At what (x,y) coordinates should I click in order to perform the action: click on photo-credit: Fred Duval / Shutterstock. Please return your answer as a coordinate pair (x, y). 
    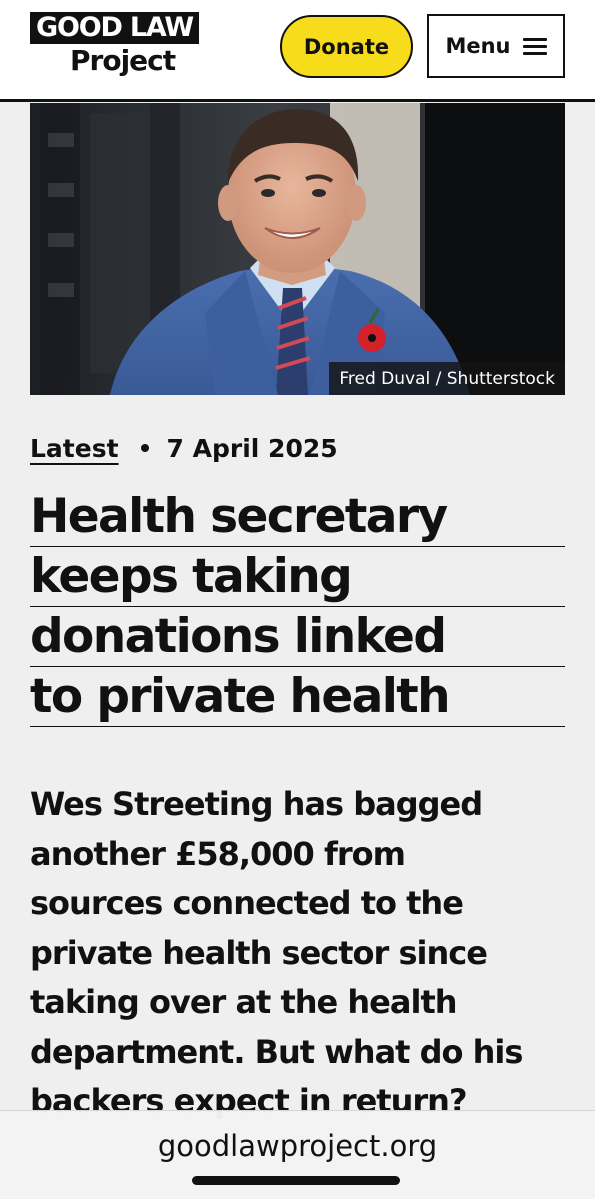
    Looking at the image, I should click on (447, 378).